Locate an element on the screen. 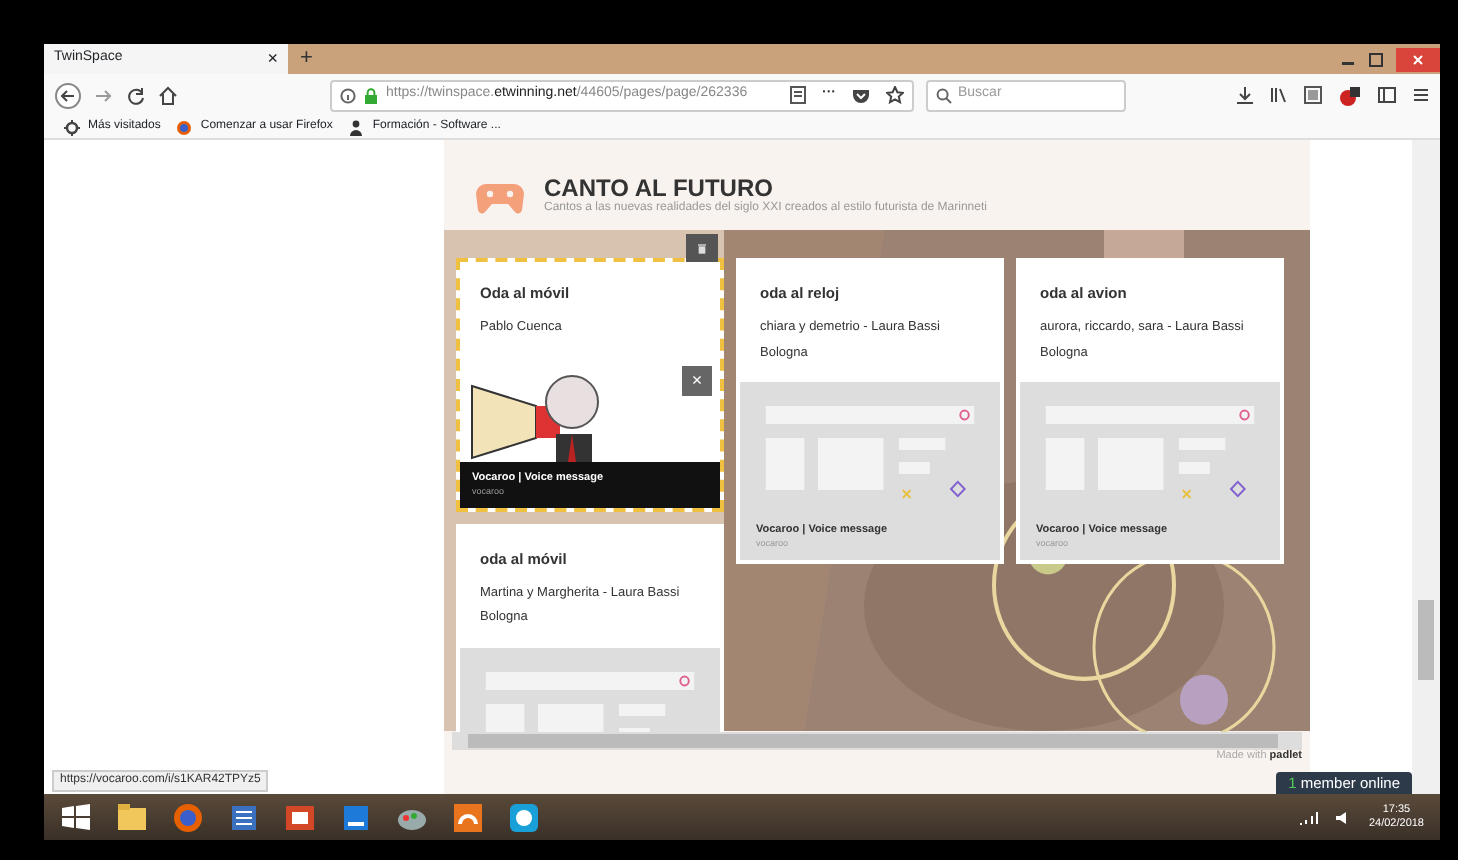  trash-icon is located at coordinates (702, 248).